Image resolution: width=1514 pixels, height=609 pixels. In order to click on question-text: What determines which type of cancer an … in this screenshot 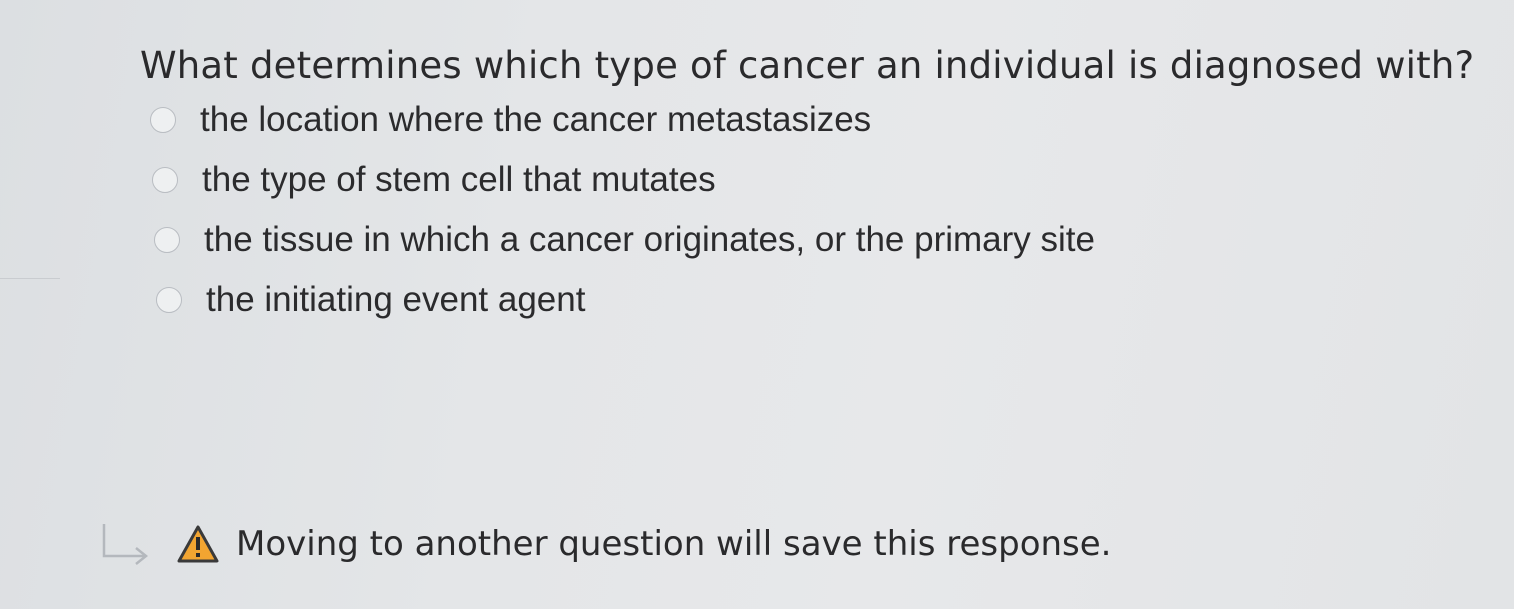, I will do `click(807, 65)`.